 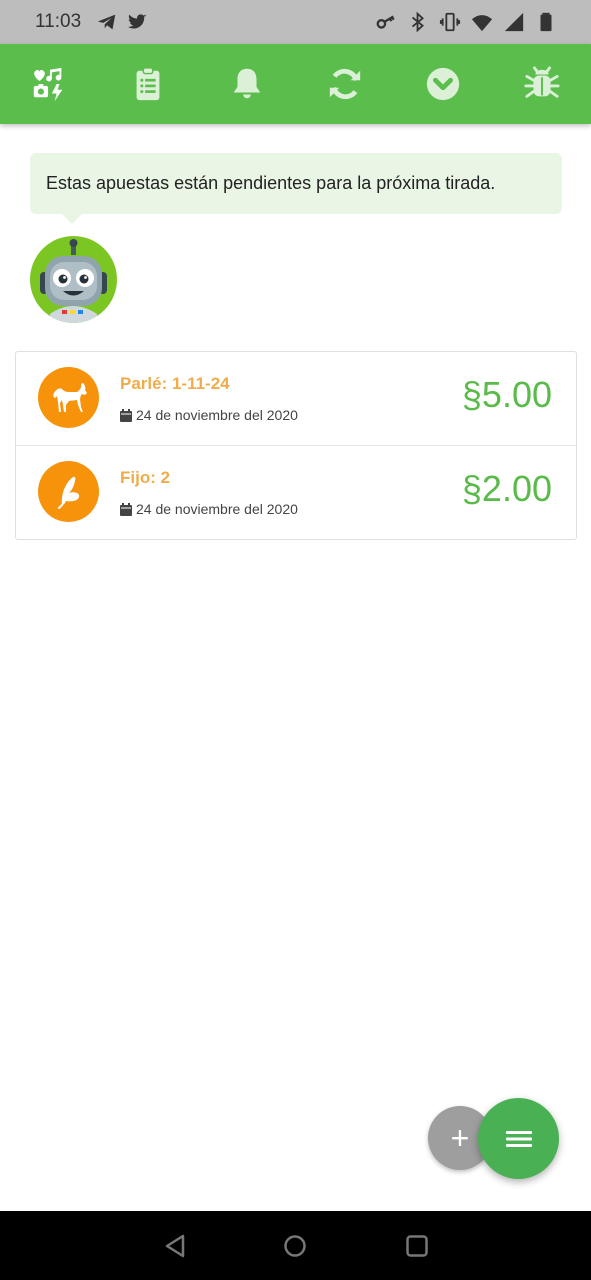 I want to click on bet-amount: §5.00, so click(x=506, y=394).